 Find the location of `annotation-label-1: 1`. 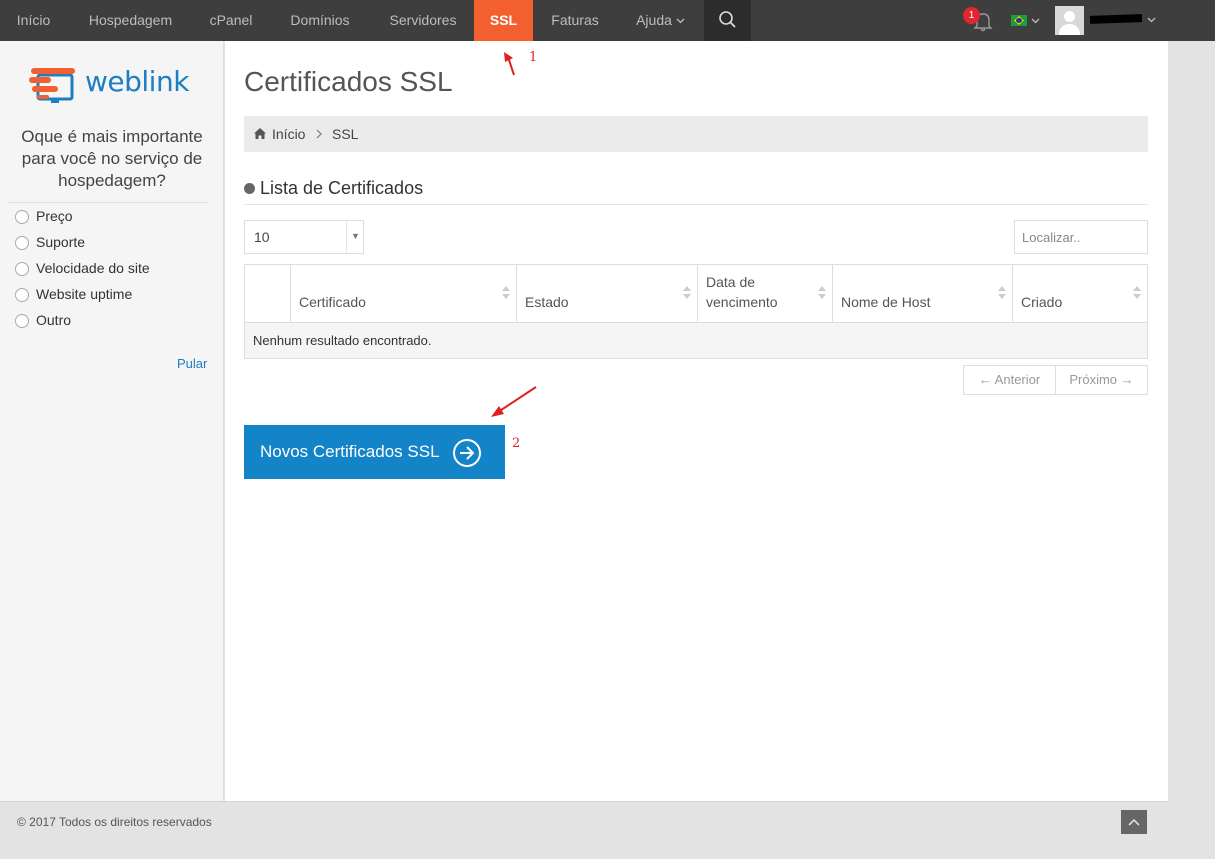

annotation-label-1: 1 is located at coordinates (533, 57).